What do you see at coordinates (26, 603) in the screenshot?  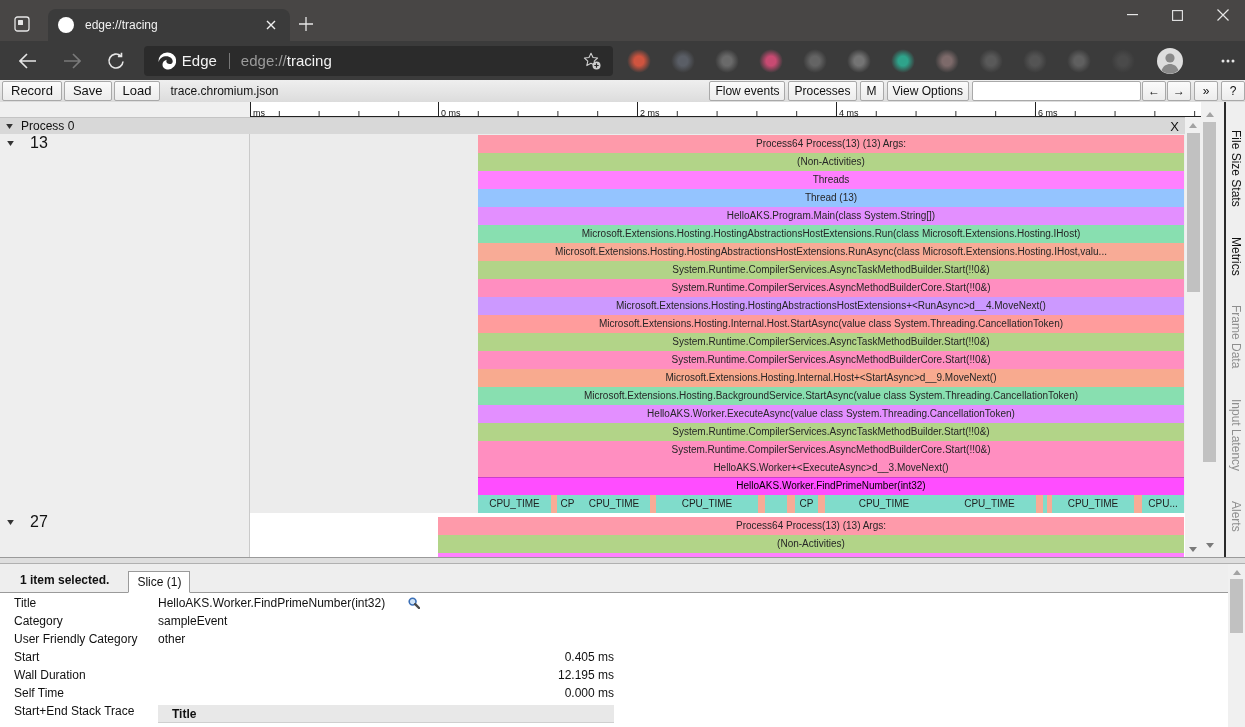 I see `property-label: Title` at bounding box center [26, 603].